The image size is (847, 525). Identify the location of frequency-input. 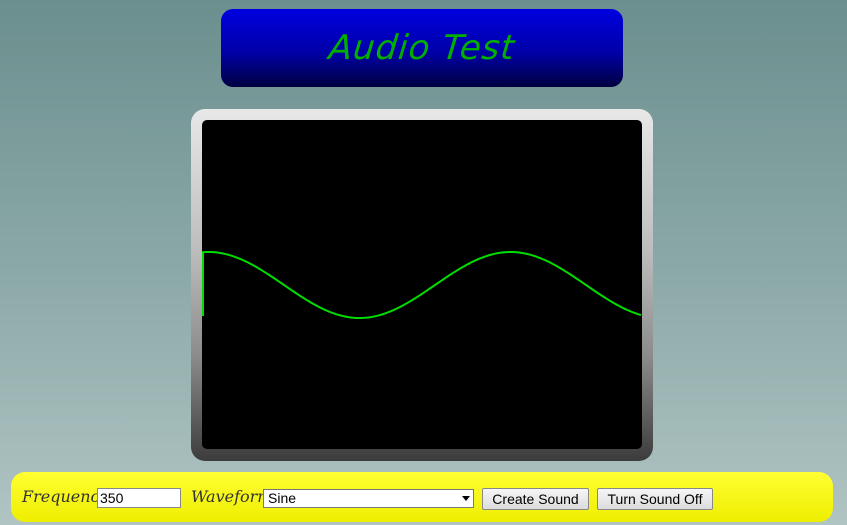
(139, 498).